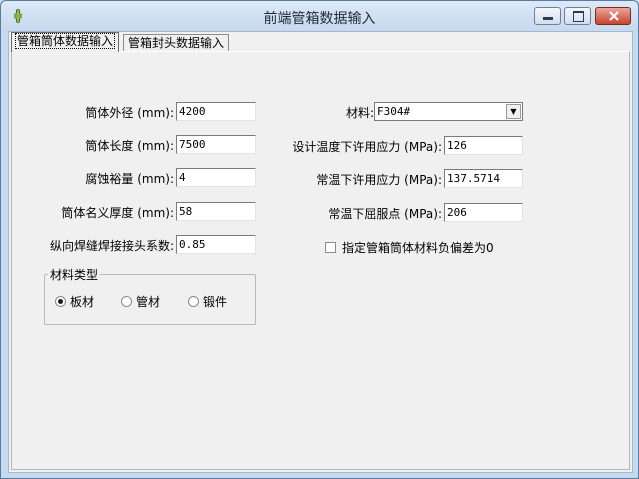  What do you see at coordinates (483, 178) in the screenshot?
I see `room-temp-stress-input: 137.5714` at bounding box center [483, 178].